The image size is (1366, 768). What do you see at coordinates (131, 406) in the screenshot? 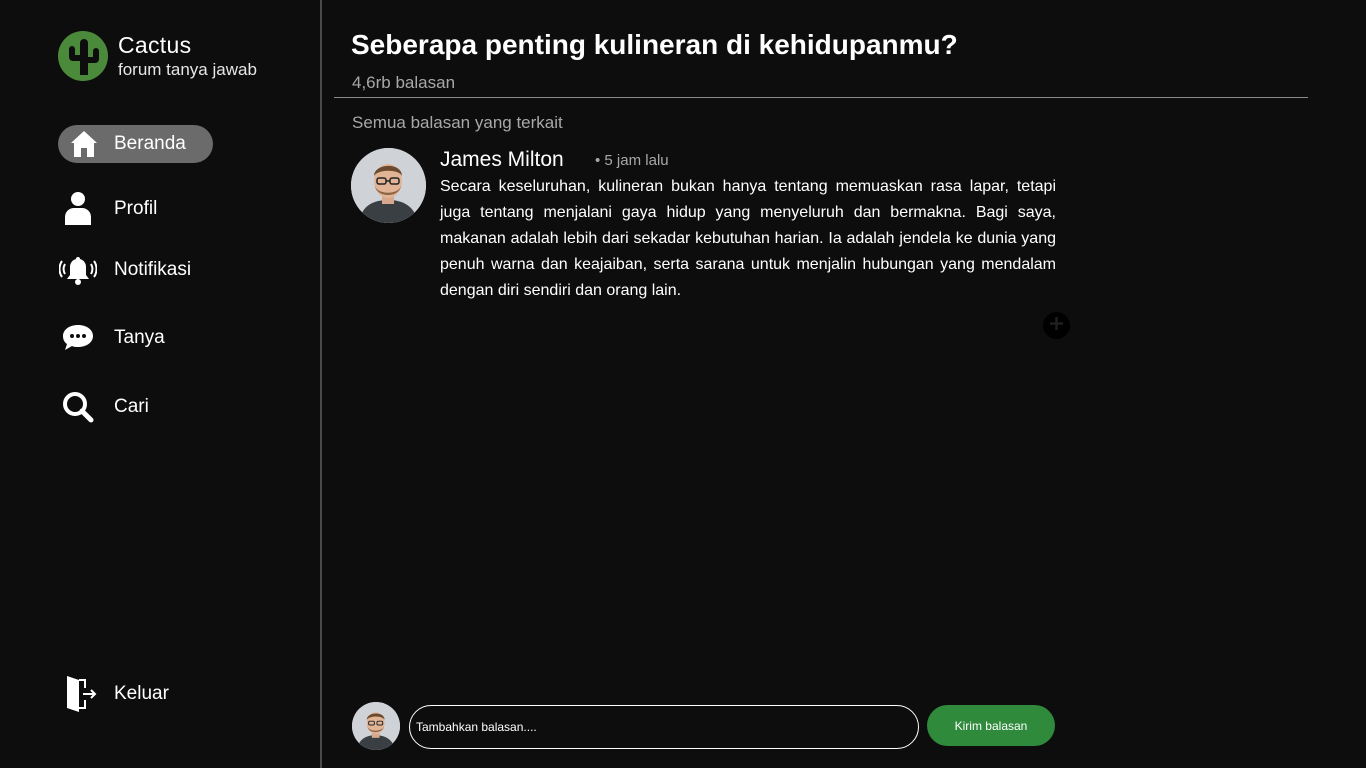
I see `sidebar-item-label: Cari` at bounding box center [131, 406].